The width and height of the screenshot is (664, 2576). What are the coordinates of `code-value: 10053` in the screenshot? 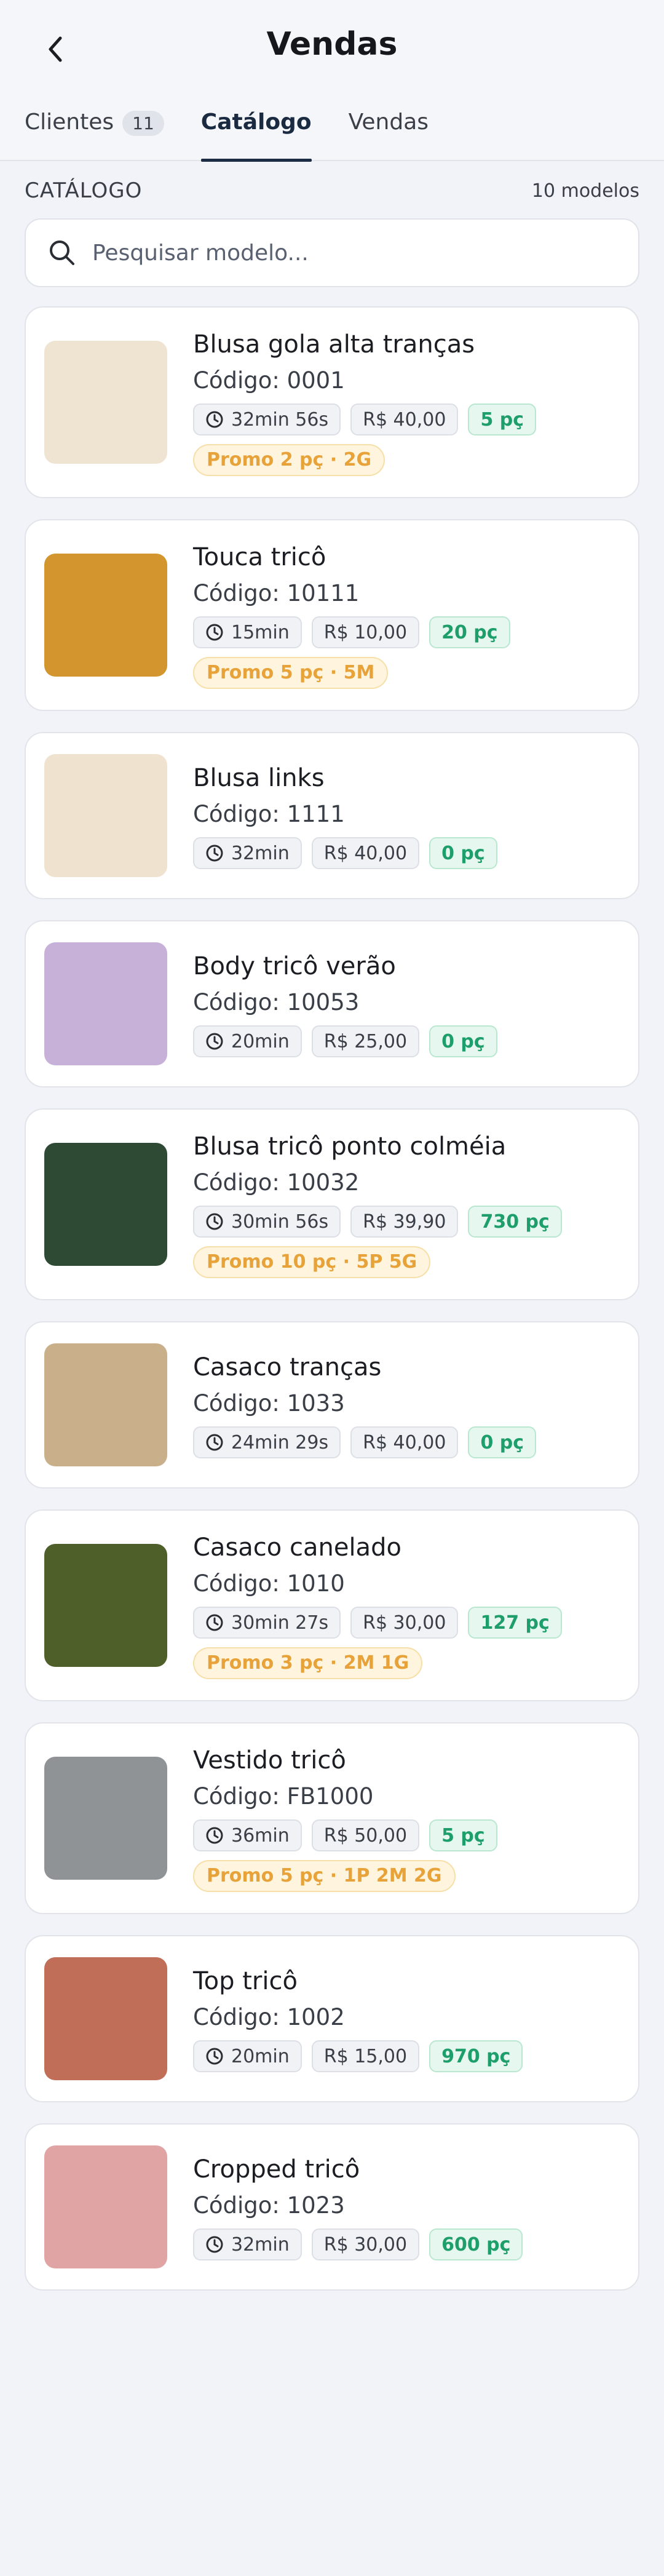 It's located at (323, 1002).